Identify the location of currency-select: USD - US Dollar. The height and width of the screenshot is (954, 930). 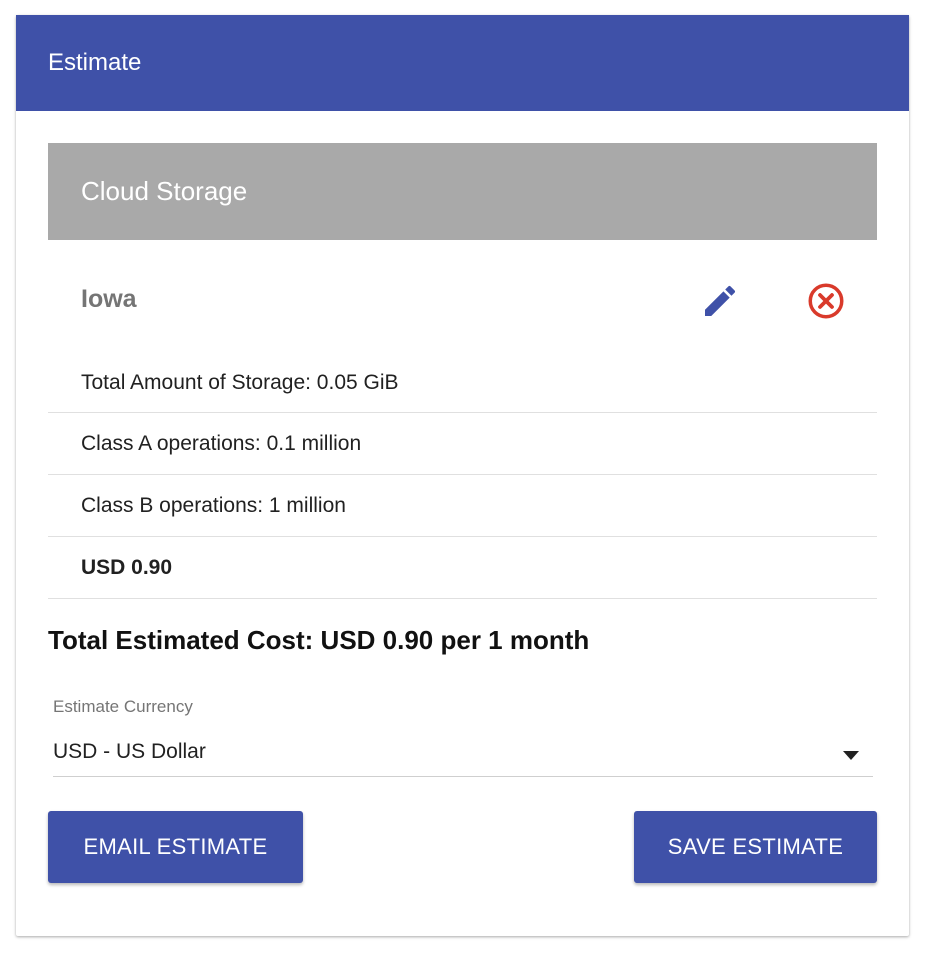
(463, 756).